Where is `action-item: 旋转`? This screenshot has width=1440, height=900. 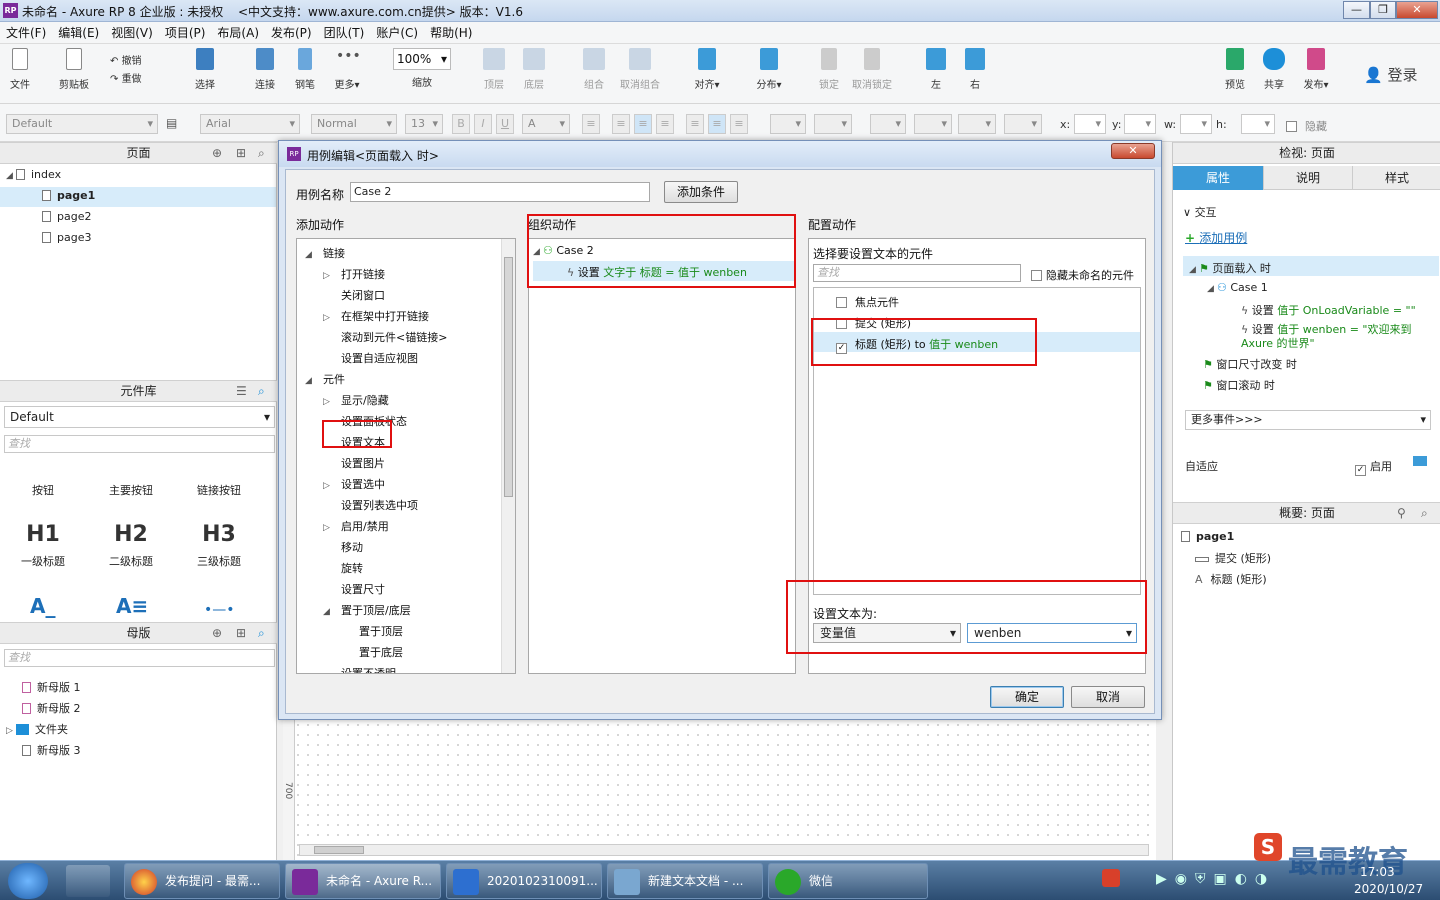 action-item: 旋转 is located at coordinates (343, 568).